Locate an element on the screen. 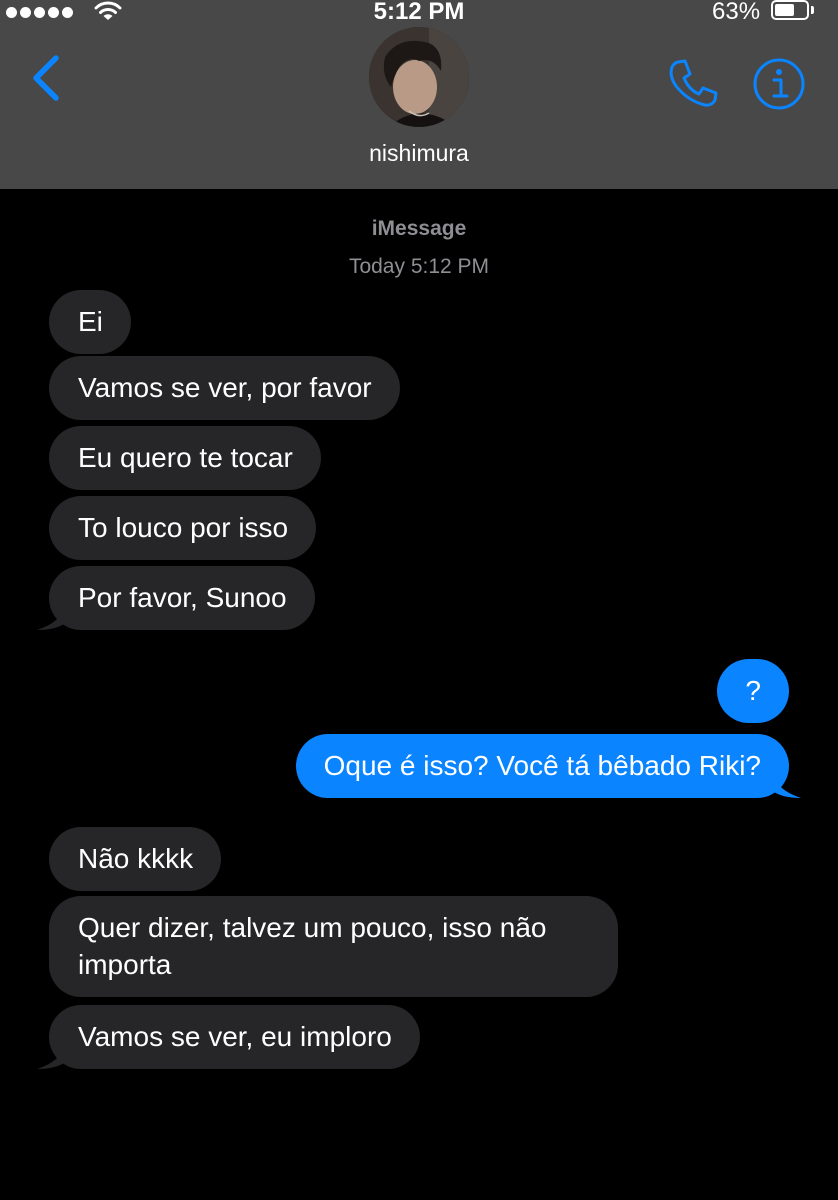 The height and width of the screenshot is (1200, 838). message-text: Oque é isso? Você tá bêbado Riki? is located at coordinates (542, 765).